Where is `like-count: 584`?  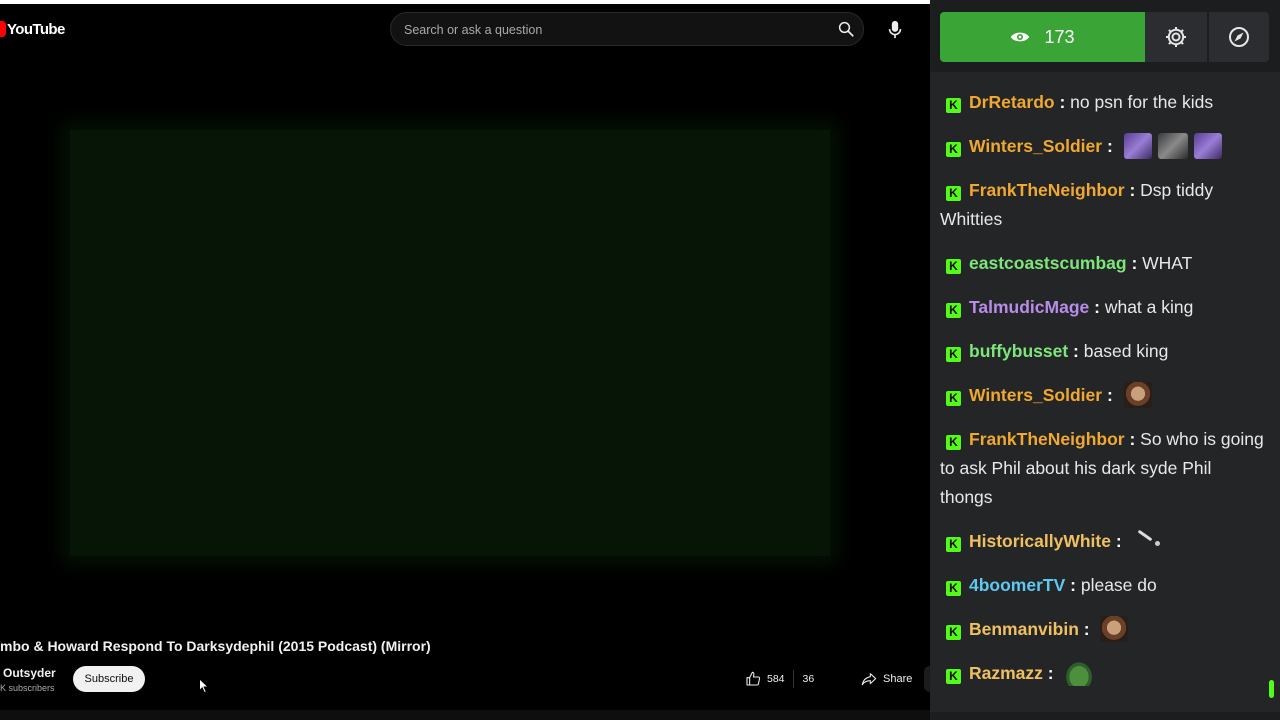
like-count: 584 is located at coordinates (776, 679).